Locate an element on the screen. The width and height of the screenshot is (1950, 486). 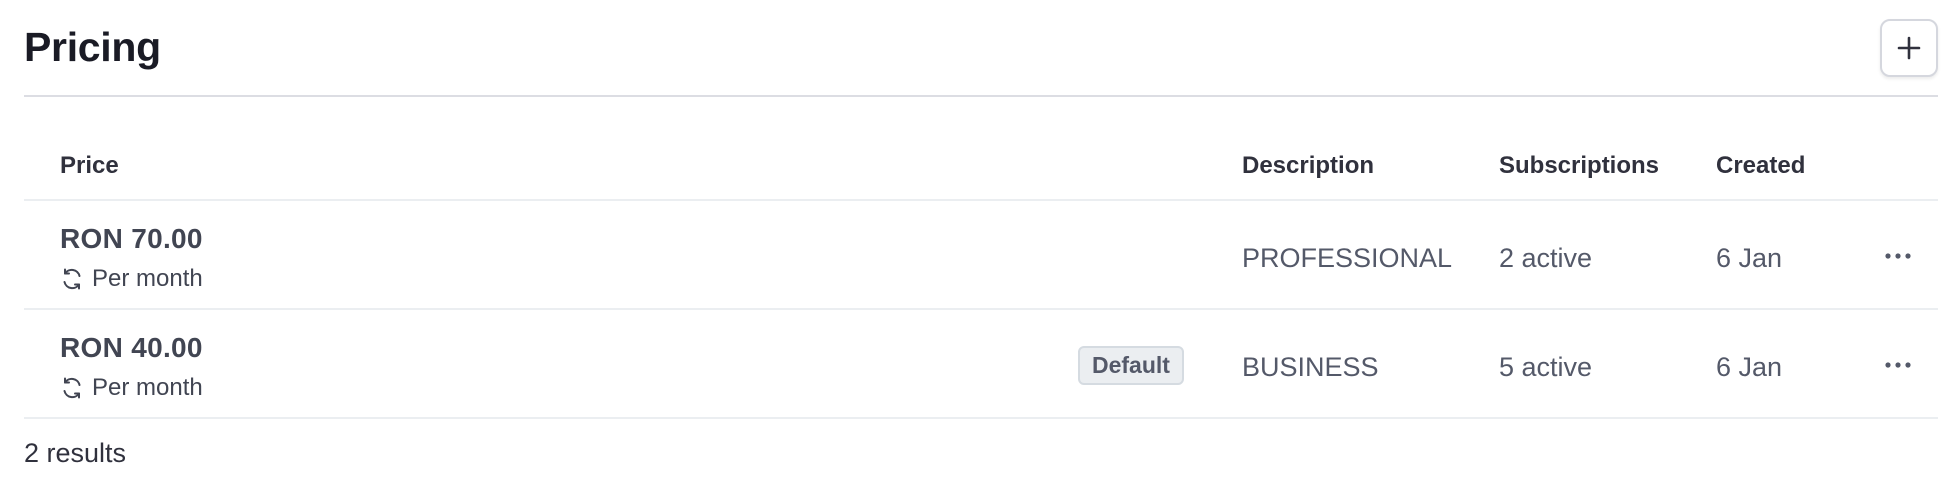
price-amount: RON 70.00 is located at coordinates (131, 239).